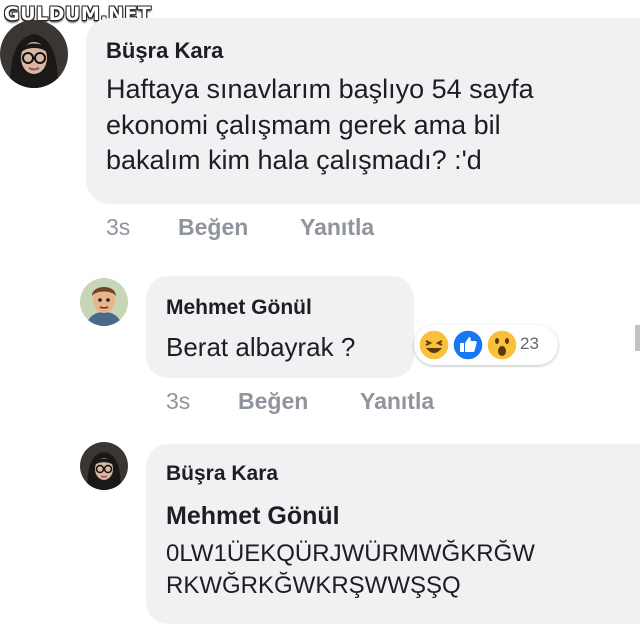  What do you see at coordinates (303, 124) in the screenshot?
I see `comment-line: ekonomi çalışmam gerek ama bil` at bounding box center [303, 124].